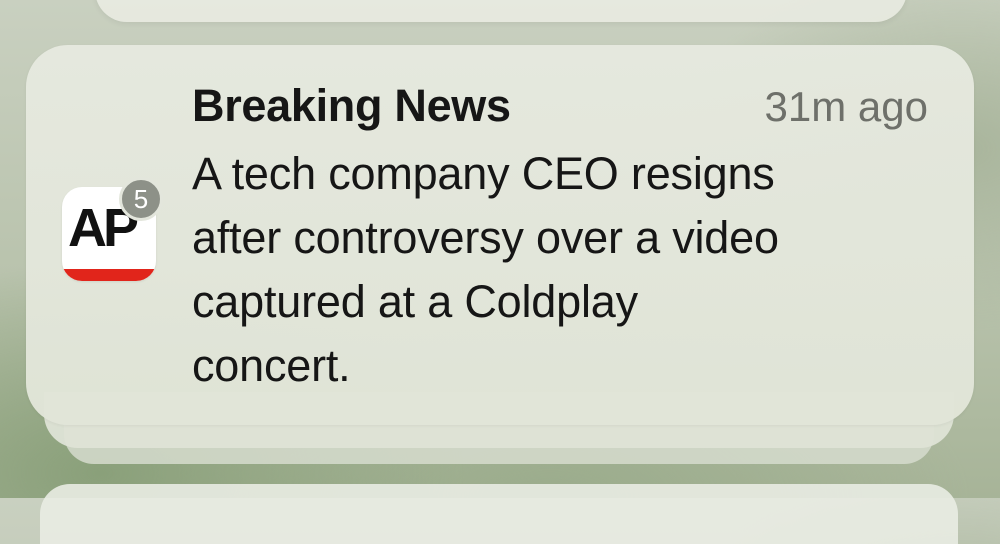 This screenshot has height=544, width=1000. I want to click on notification-body-line: concert., so click(271, 365).